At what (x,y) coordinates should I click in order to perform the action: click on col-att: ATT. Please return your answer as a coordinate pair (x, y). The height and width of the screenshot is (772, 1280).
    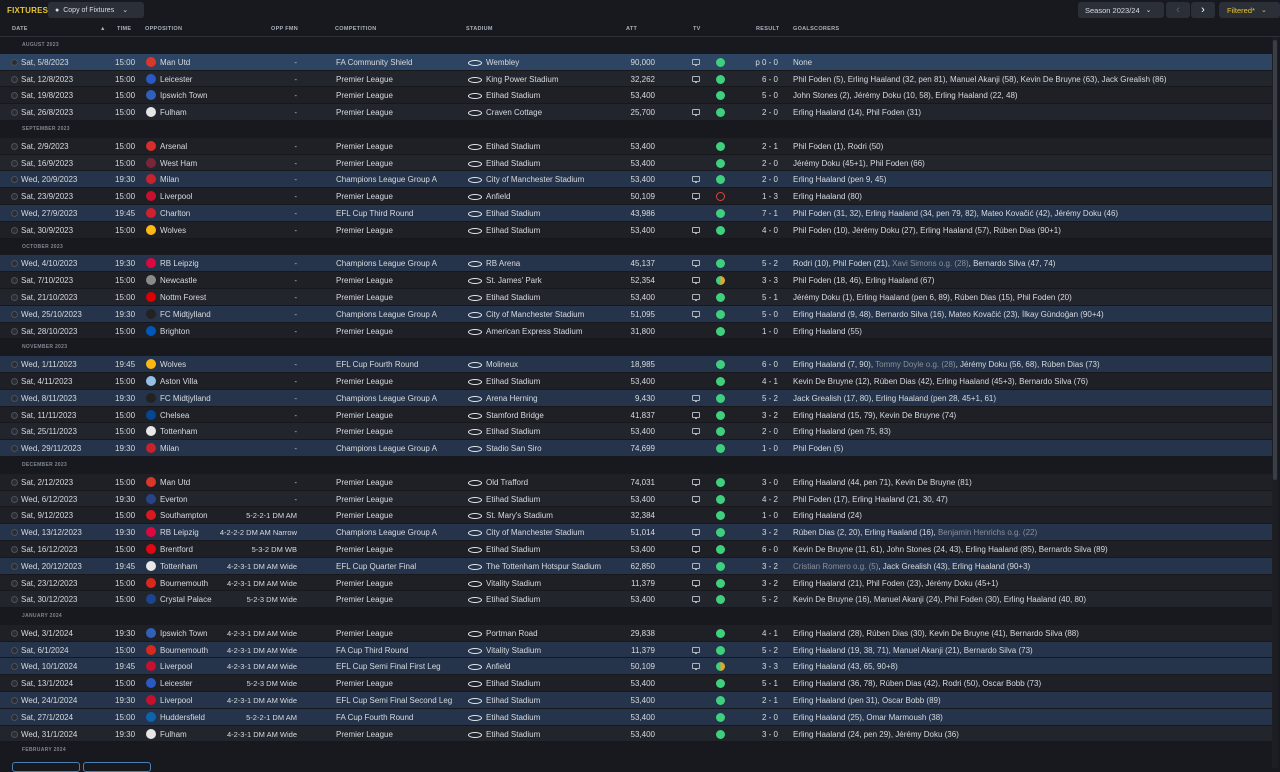
    Looking at the image, I should click on (631, 29).